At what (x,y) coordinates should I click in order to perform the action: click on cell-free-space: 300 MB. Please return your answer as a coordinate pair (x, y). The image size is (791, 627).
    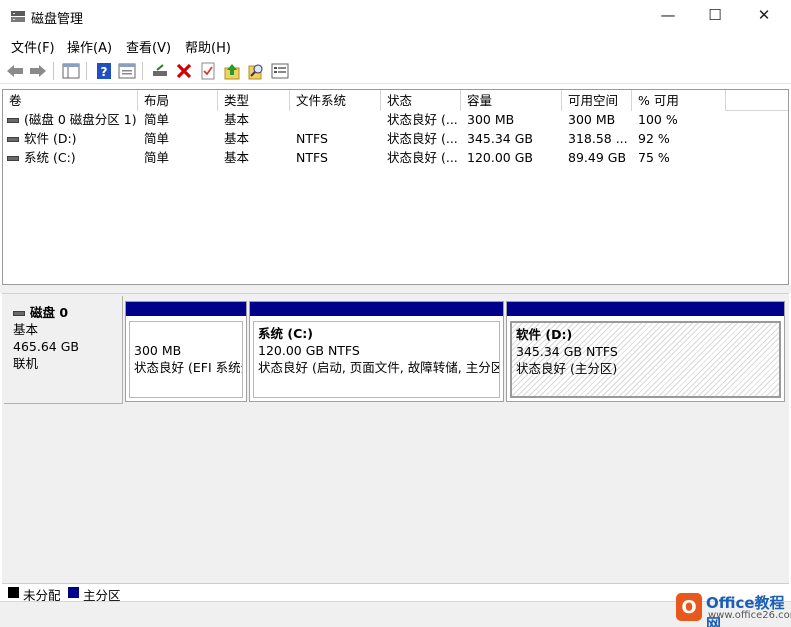
    Looking at the image, I should click on (592, 119).